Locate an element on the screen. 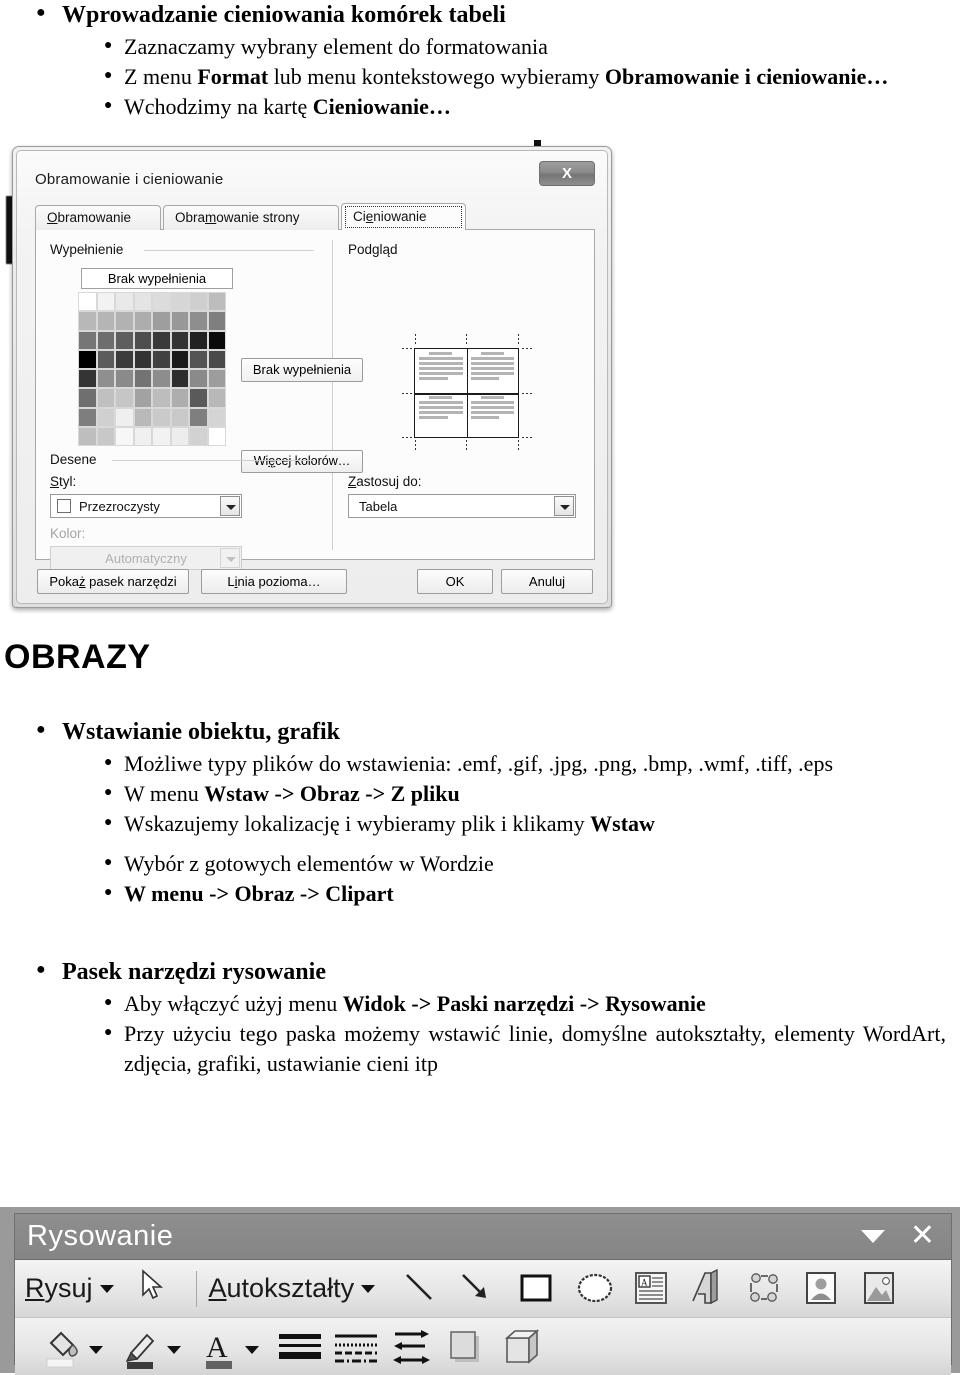 The image size is (960, 1375). oval-icon is located at coordinates (595, 1289).